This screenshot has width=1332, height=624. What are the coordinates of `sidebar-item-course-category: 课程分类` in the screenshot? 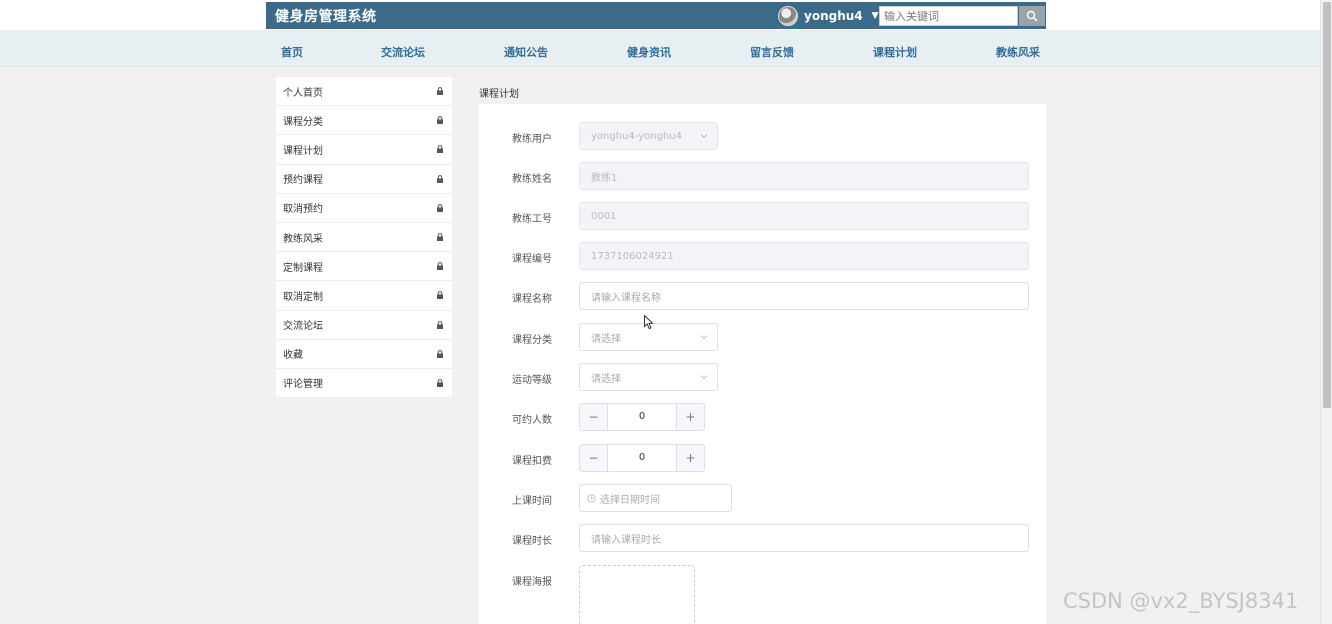 It's located at (364, 121).